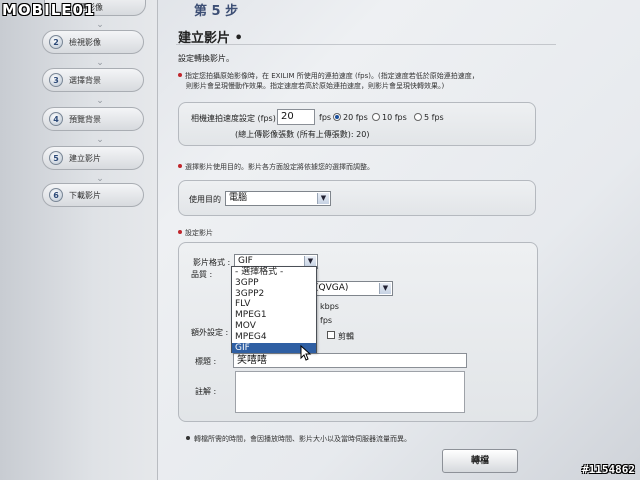  What do you see at coordinates (302, 134) in the screenshot?
I see `total-frames-text: (總上傳影像張數 (所有上傳張數): 20)` at bounding box center [302, 134].